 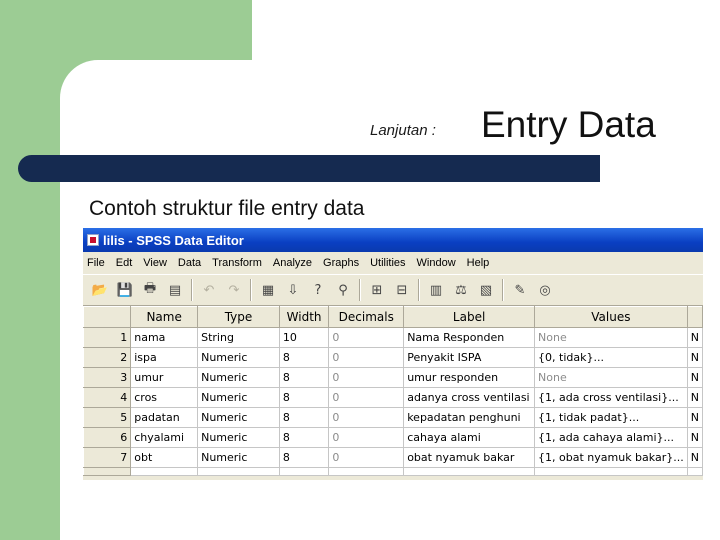 I want to click on row-number: 5, so click(x=107, y=417).